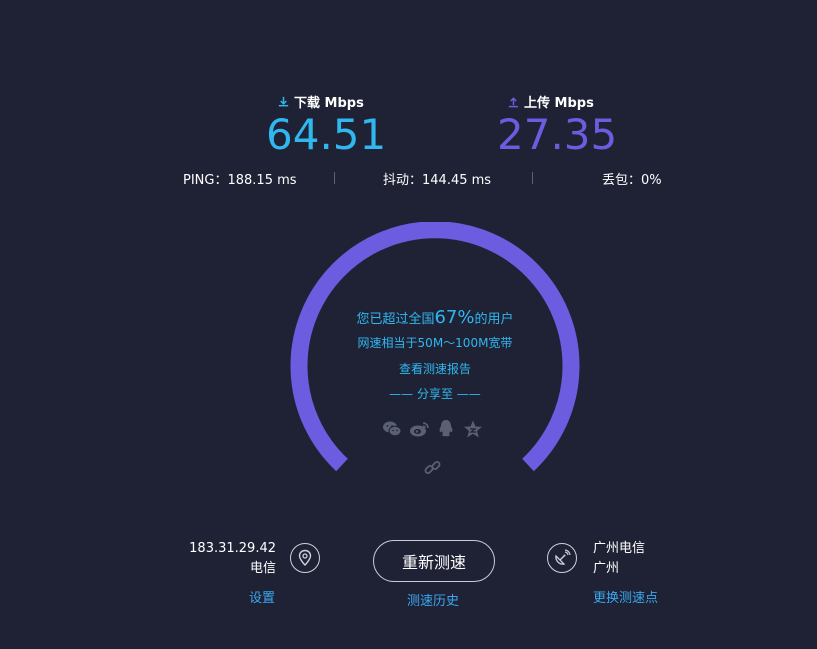  I want to click on share-label: —— 分享至 ——, so click(435, 394).